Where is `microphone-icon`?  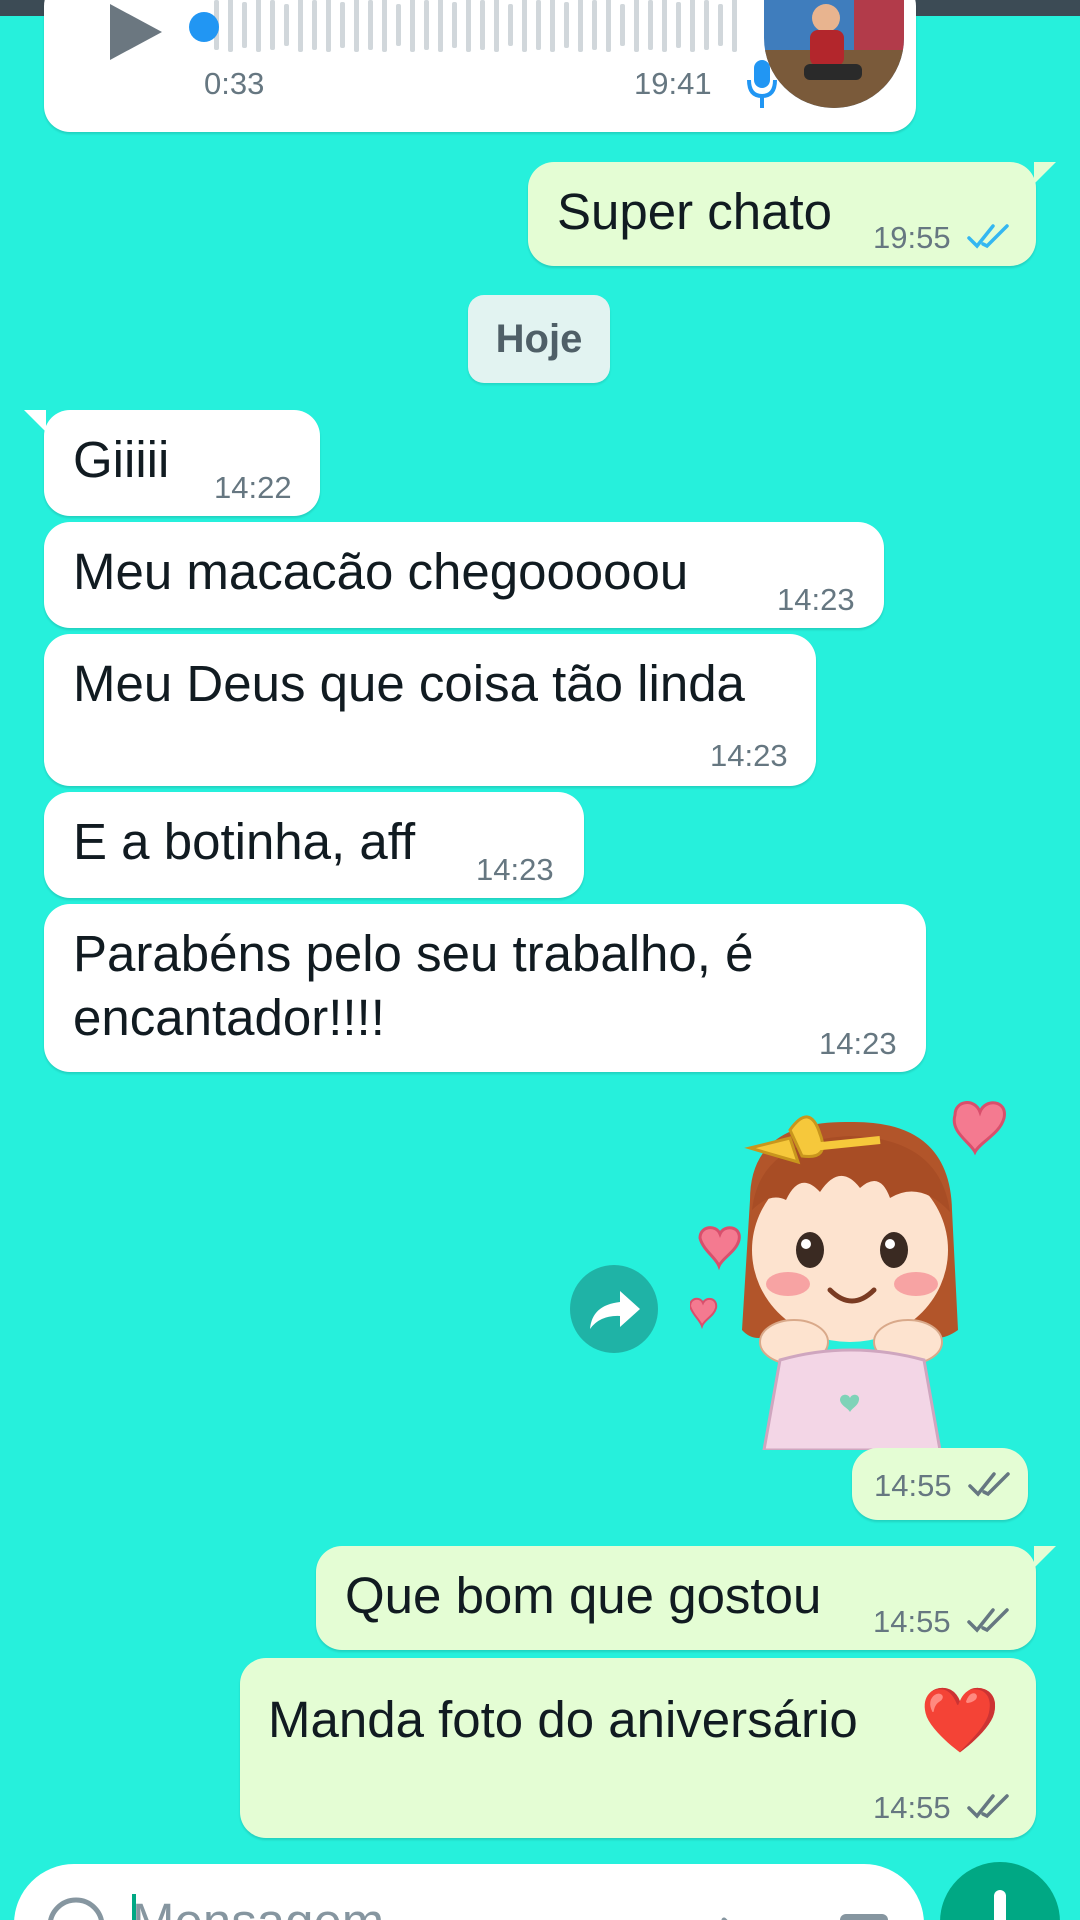 microphone-icon is located at coordinates (1000, 1891).